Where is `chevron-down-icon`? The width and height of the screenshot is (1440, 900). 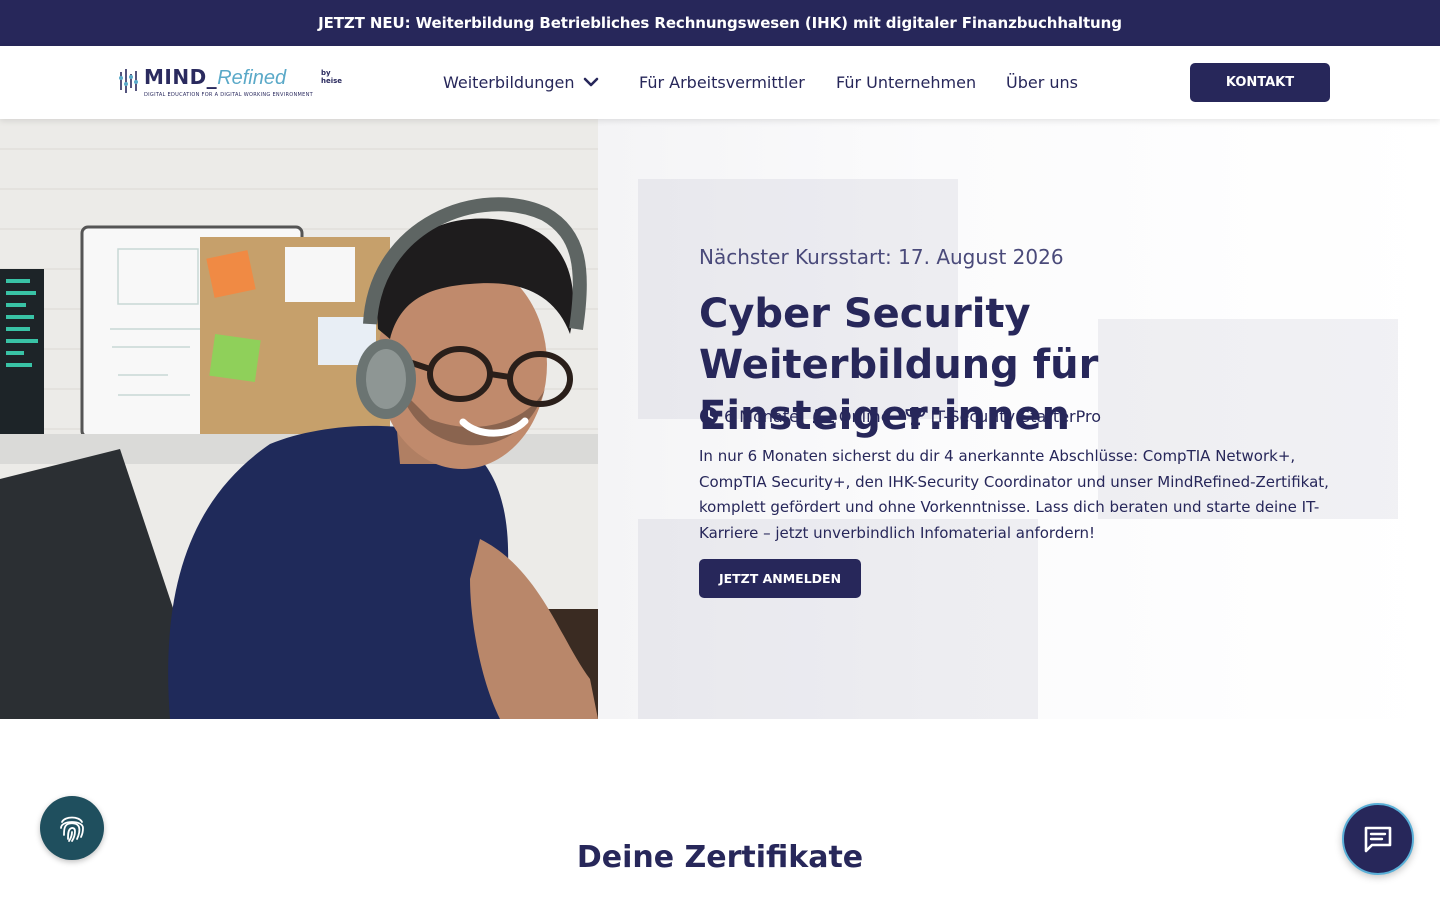
chevron-down-icon is located at coordinates (591, 82).